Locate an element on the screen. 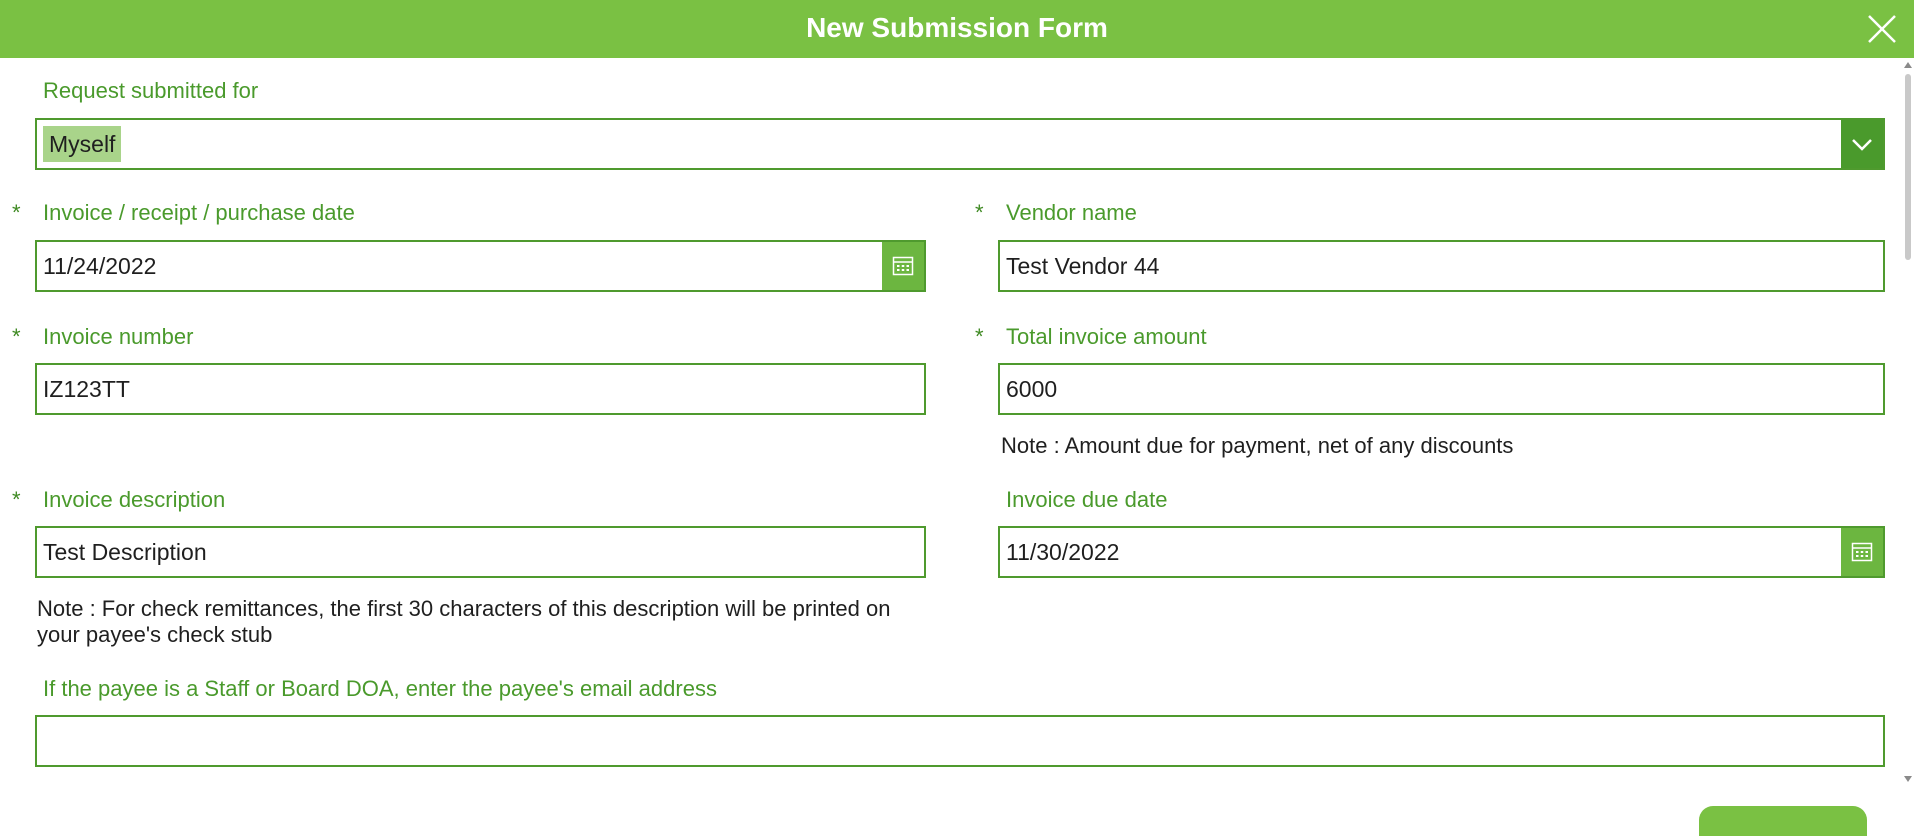 This screenshot has height=836, width=1914. invoice-date-field is located at coordinates (480, 266).